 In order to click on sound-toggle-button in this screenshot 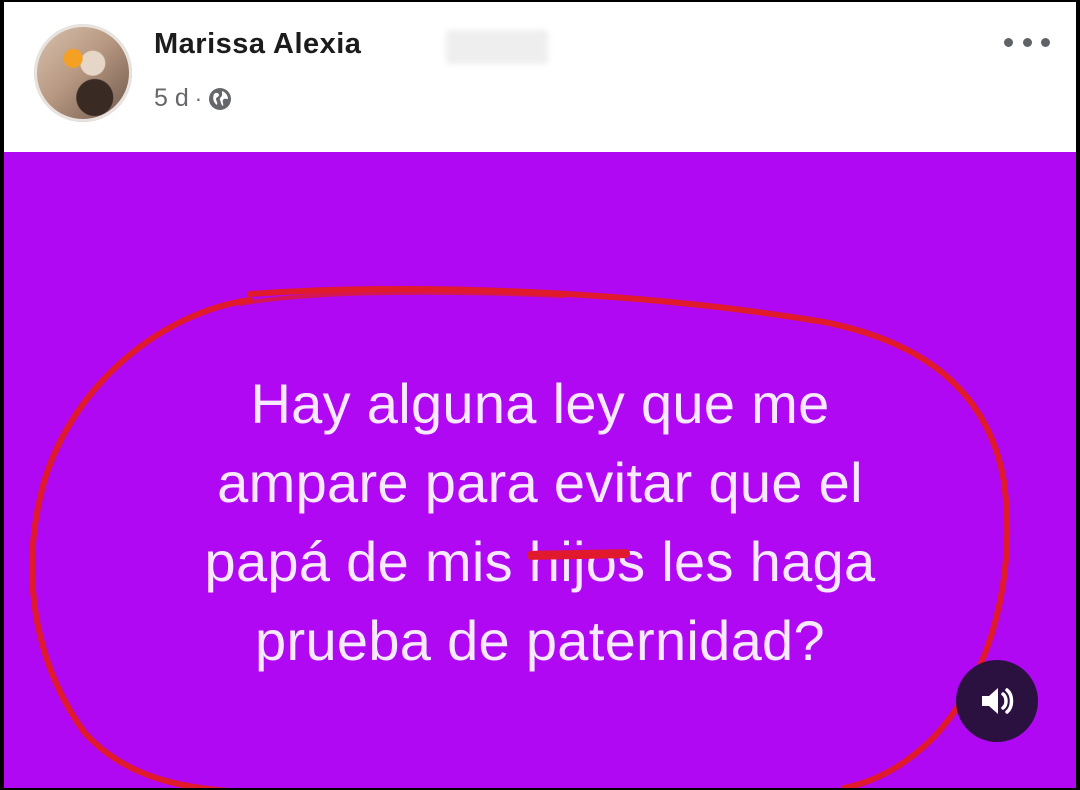, I will do `click(997, 701)`.